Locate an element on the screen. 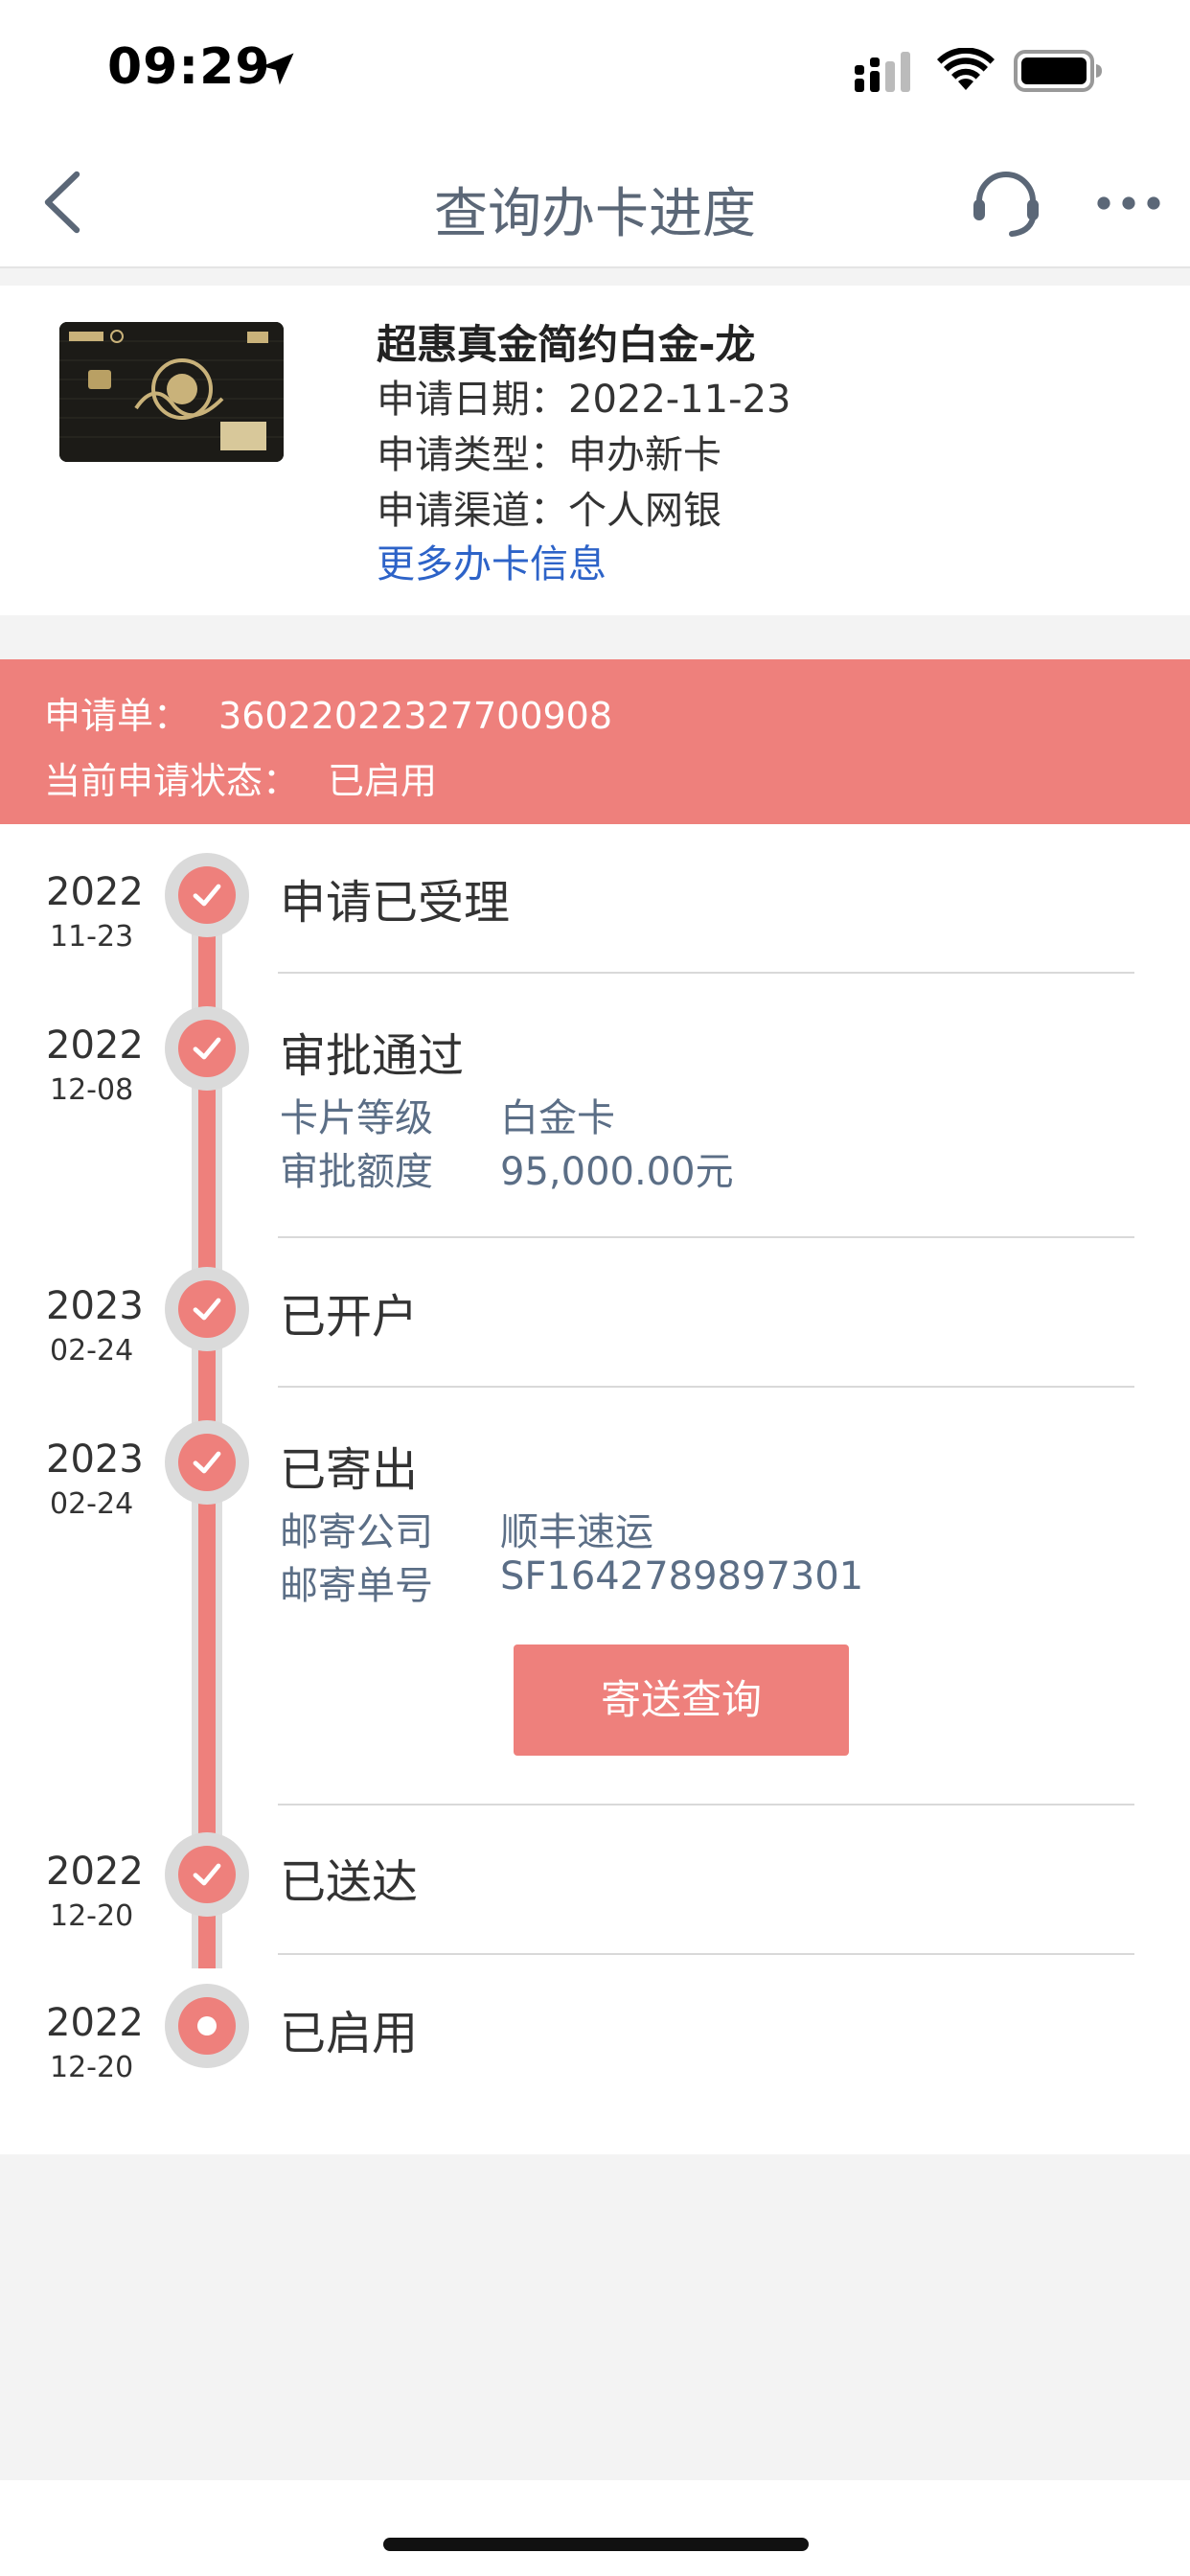  apply-channel-row: 申请渠道：个人网银 is located at coordinates (549, 507).